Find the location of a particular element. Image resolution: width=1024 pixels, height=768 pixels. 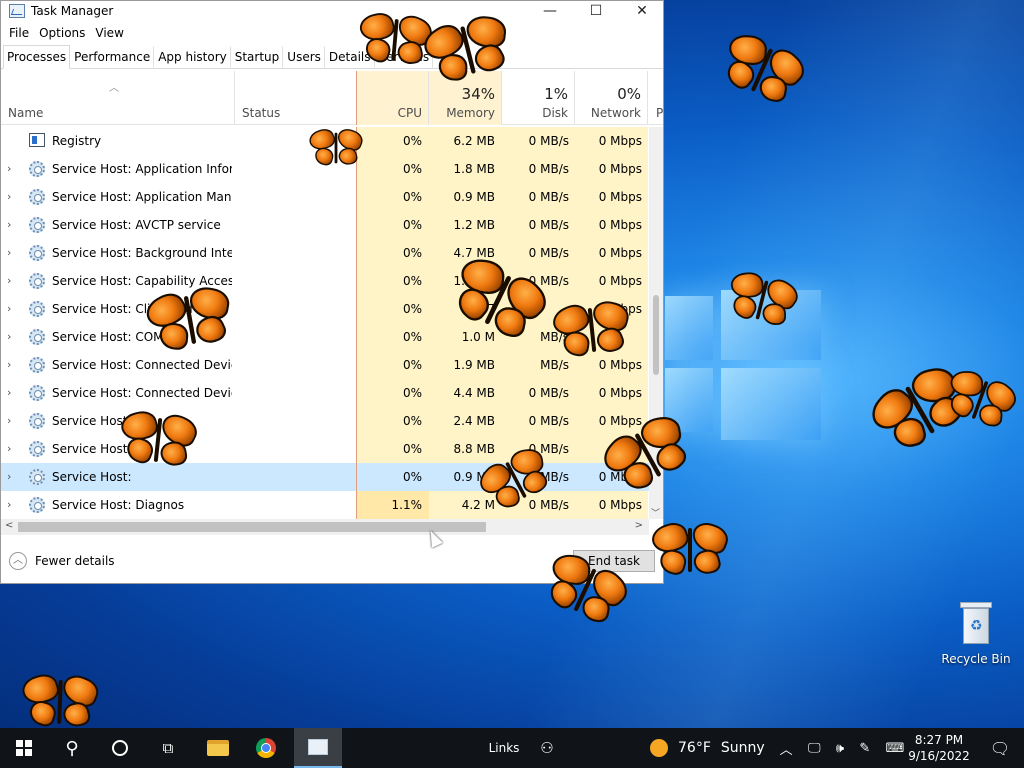

menu-file: File is located at coordinates (19, 33).